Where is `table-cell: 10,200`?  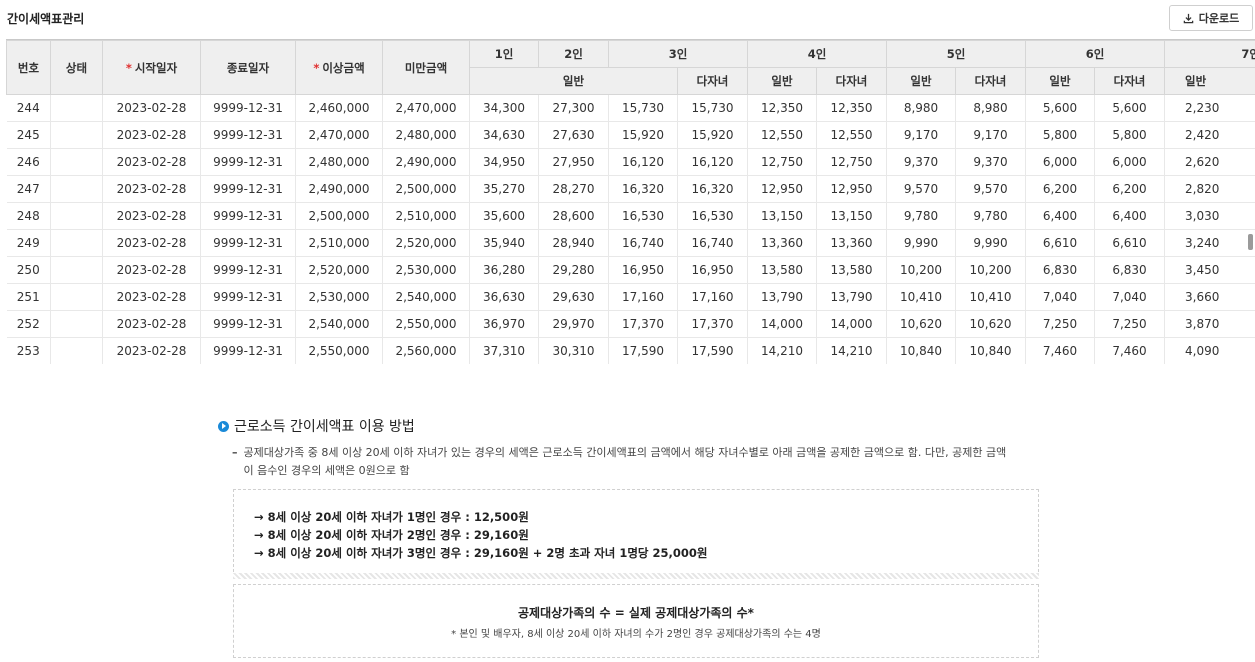
table-cell: 10,200 is located at coordinates (990, 270).